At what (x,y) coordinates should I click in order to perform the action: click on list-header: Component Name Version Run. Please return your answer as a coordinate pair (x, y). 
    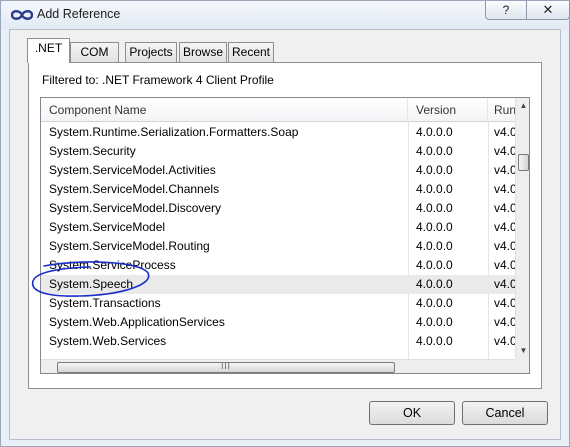
    Looking at the image, I should click on (285, 110).